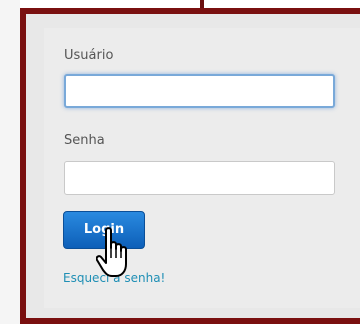 This screenshot has width=360, height=324. What do you see at coordinates (84, 140) in the screenshot?
I see `password-label: Senha` at bounding box center [84, 140].